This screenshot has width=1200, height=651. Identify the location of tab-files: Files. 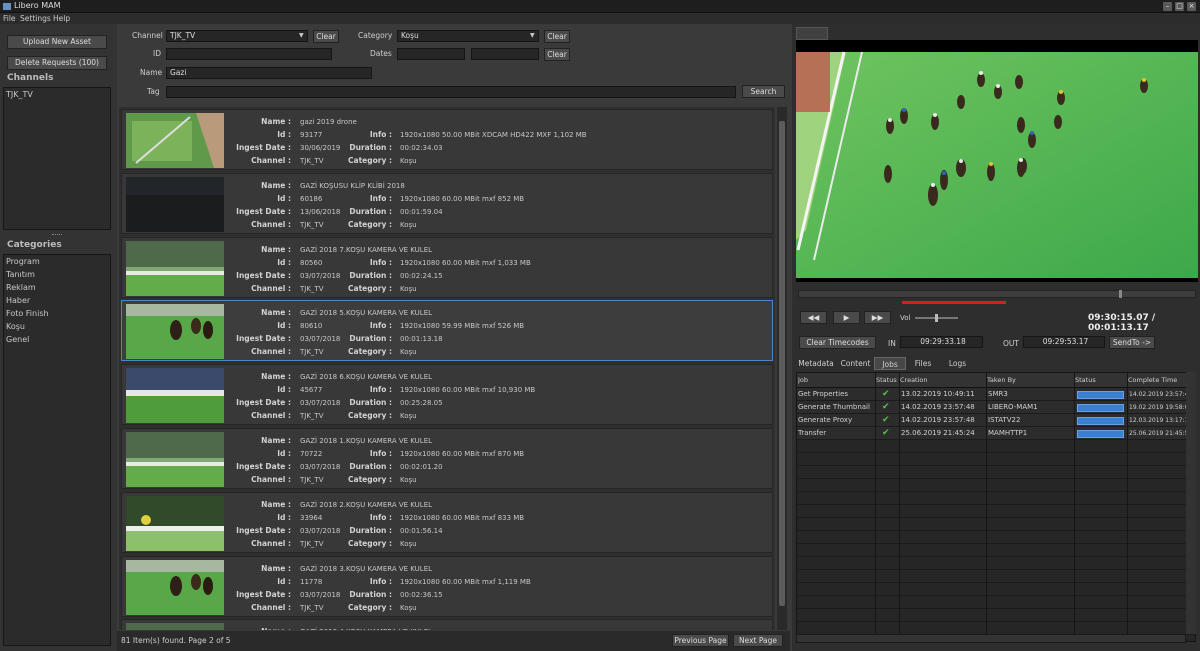
(923, 363).